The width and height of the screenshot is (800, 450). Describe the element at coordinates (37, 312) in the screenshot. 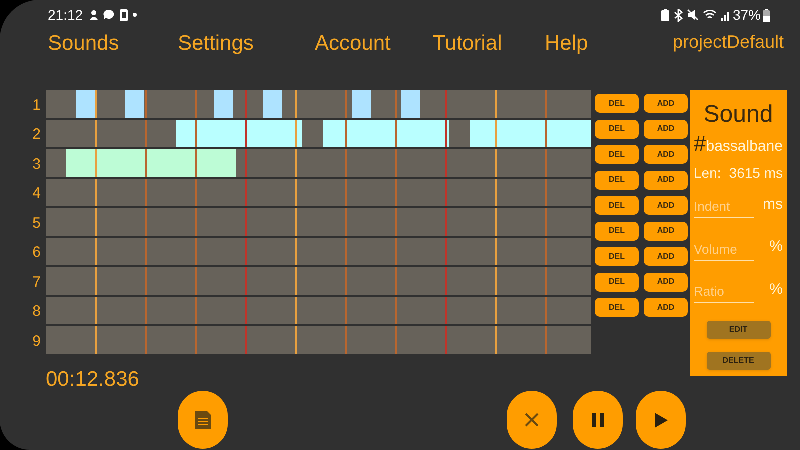

I see `track-number: 8` at that location.